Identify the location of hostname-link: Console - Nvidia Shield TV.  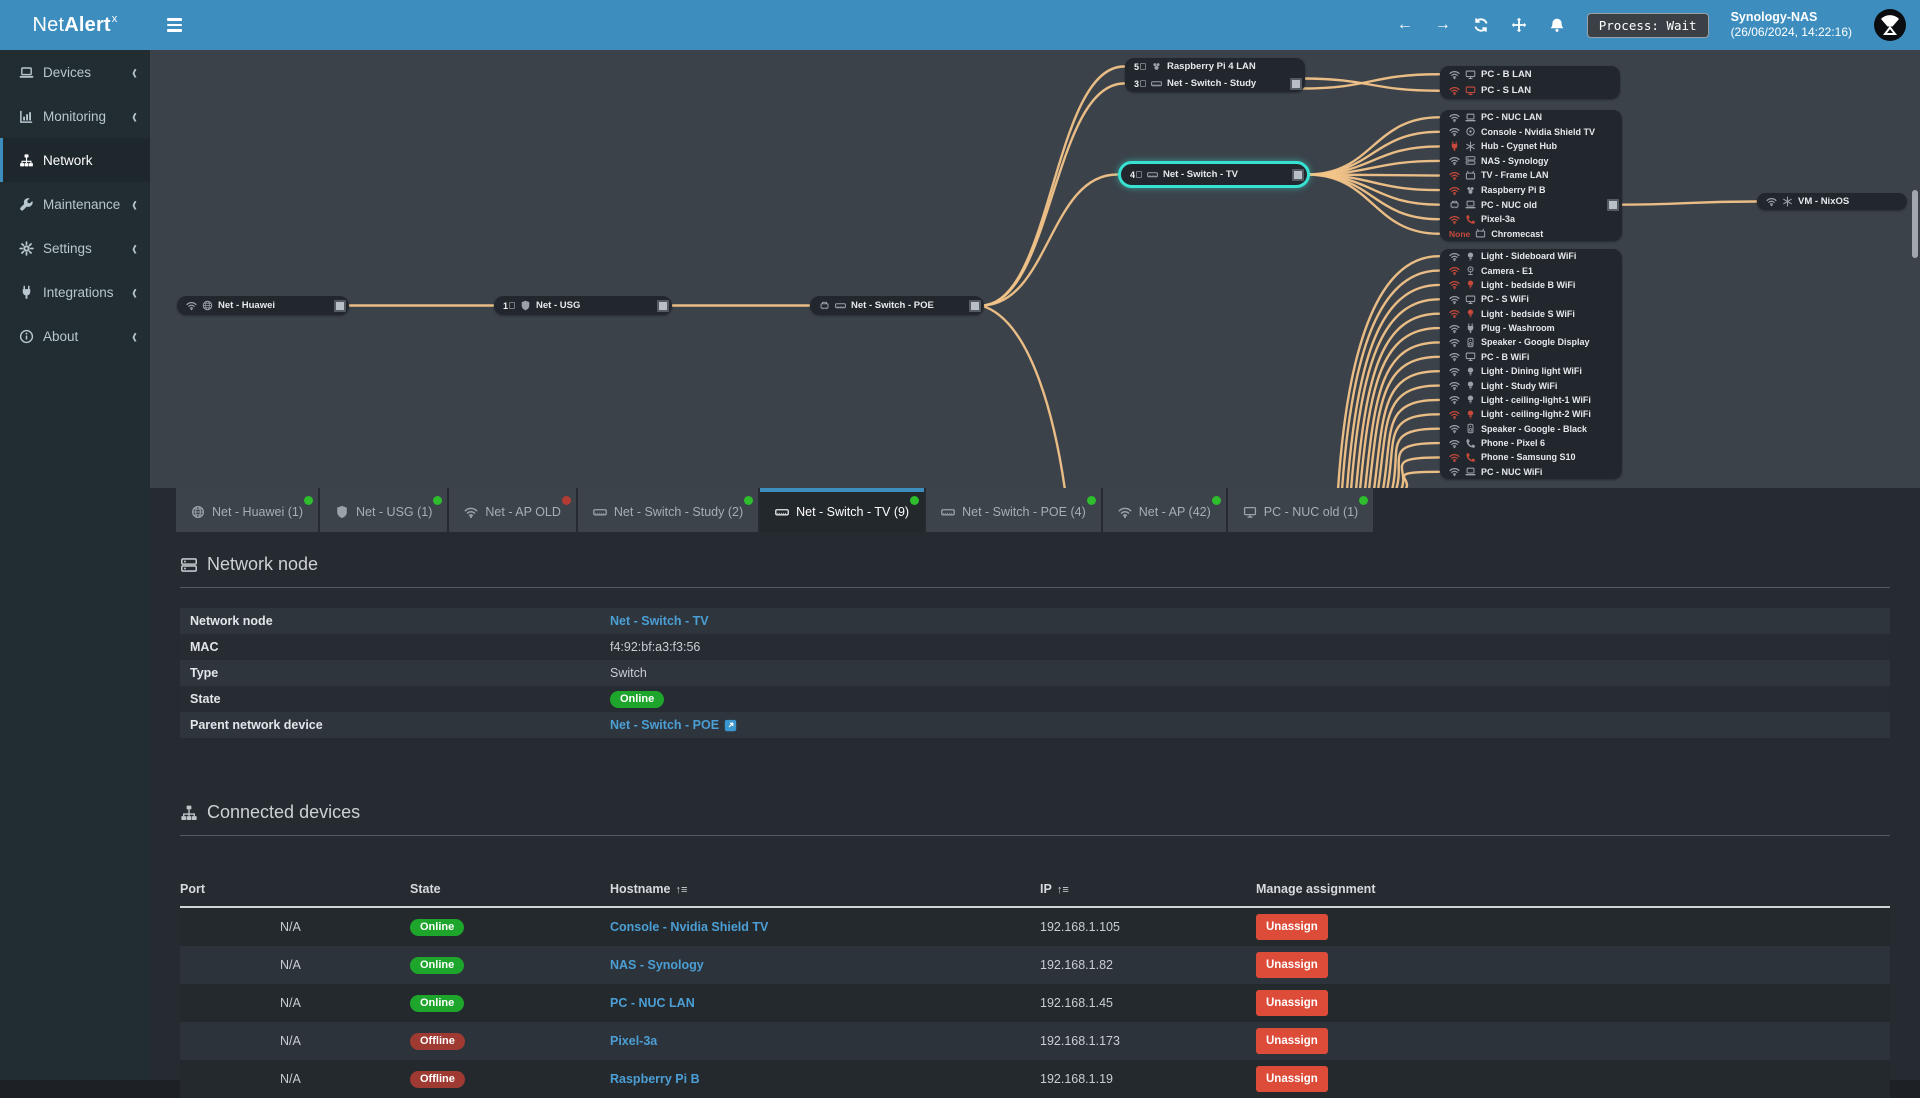
(689, 927).